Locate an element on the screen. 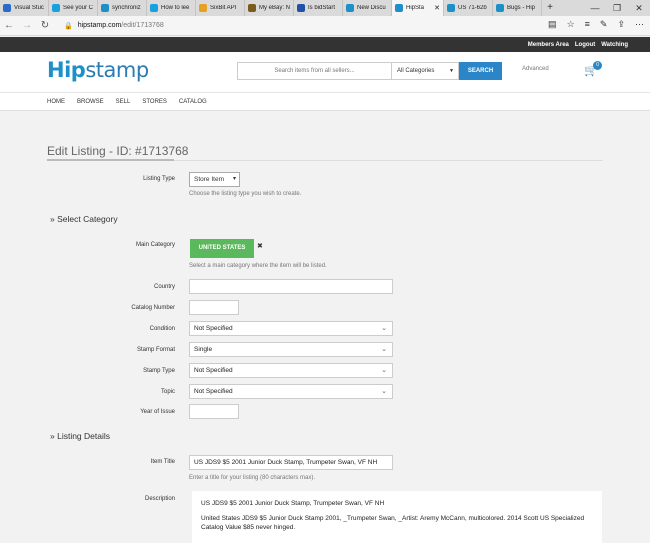 The image size is (650, 543). description-label: Description is located at coordinates (159, 499).